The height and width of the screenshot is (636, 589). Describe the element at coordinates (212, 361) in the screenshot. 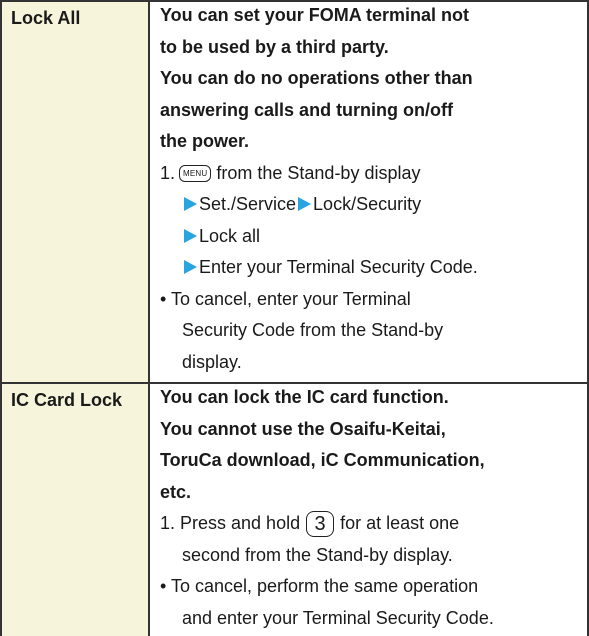

I see `note-line: display.` at that location.